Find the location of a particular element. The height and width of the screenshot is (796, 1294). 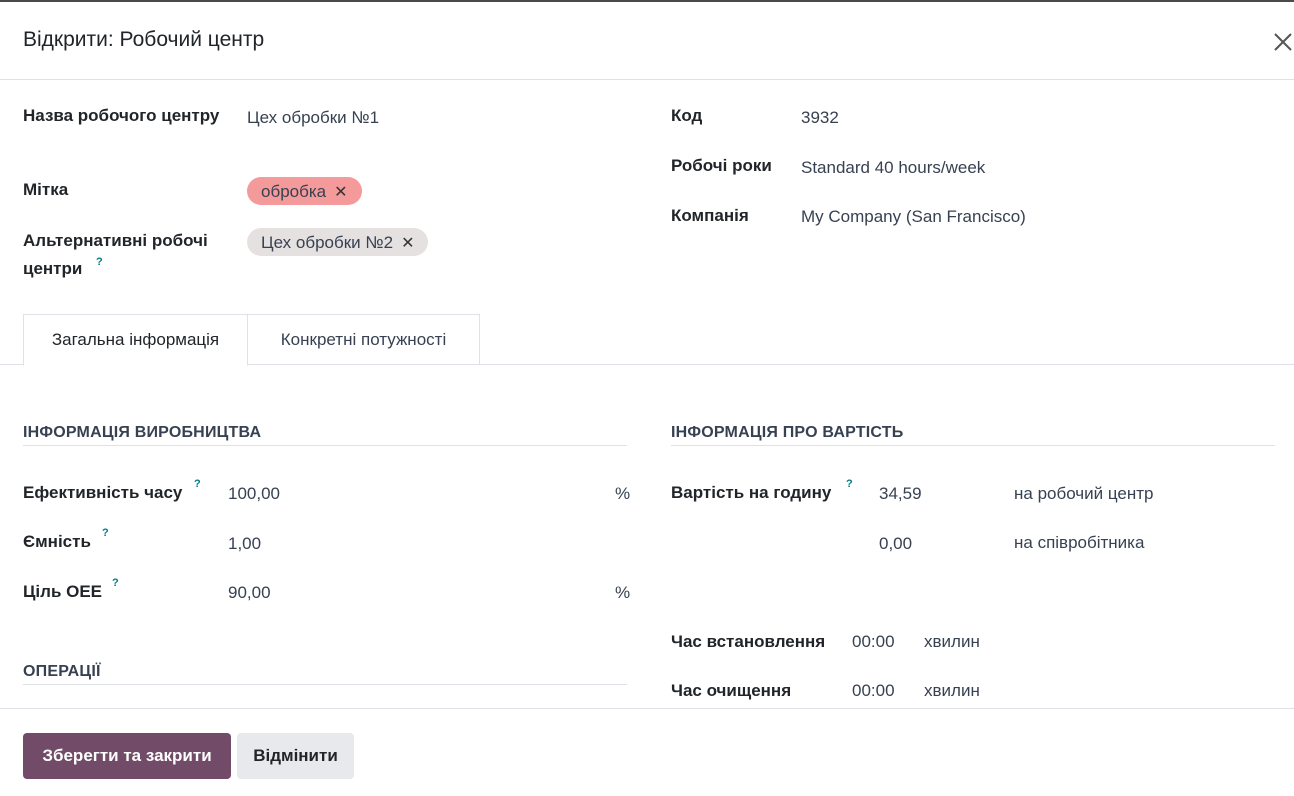

capacity-field: 1,00 is located at coordinates (244, 544).